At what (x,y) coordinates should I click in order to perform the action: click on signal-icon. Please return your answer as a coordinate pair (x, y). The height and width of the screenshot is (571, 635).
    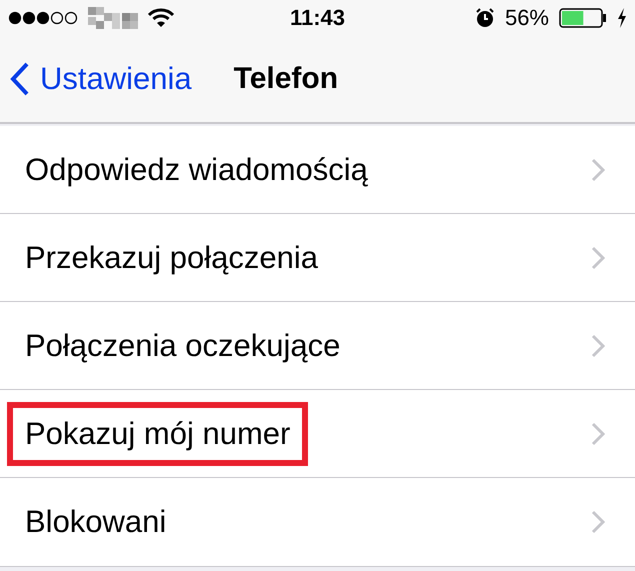
    Looking at the image, I should click on (43, 18).